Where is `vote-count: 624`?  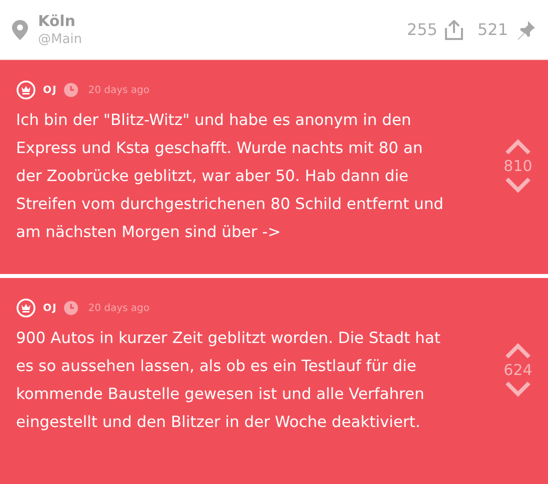 vote-count: 624 is located at coordinates (518, 370).